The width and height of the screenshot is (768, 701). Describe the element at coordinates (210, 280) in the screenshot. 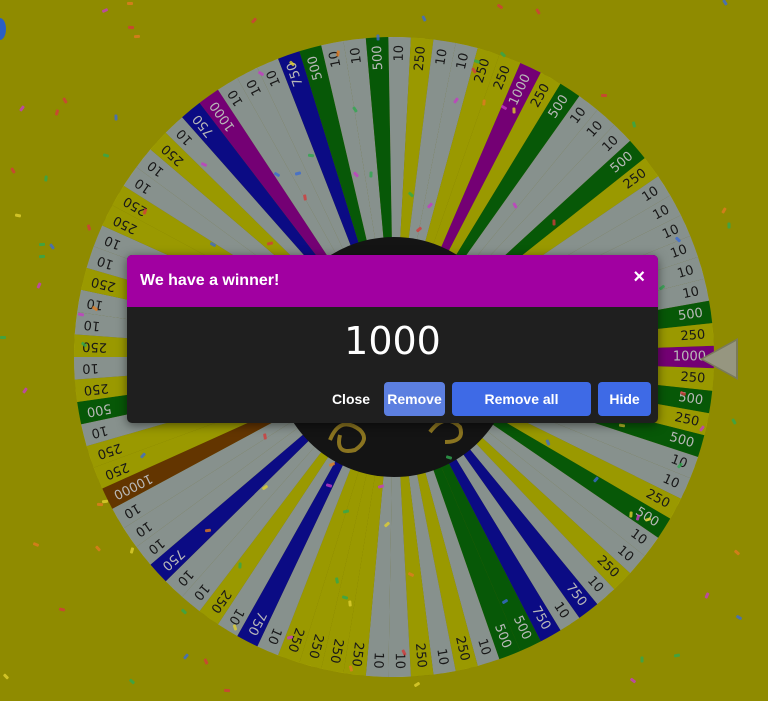

I see `dialog-title: We have a winner!` at that location.